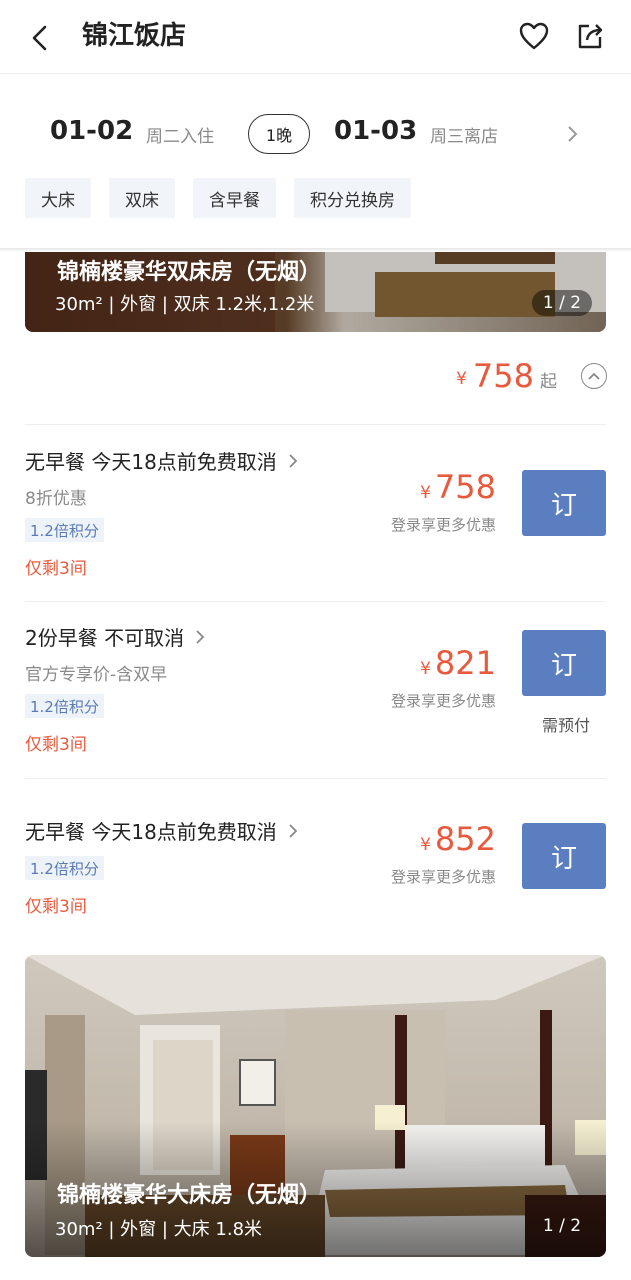 Image resolution: width=631 pixels, height=1280 pixels. Describe the element at coordinates (279, 134) in the screenshot. I see `nights-badge: 1晚` at that location.